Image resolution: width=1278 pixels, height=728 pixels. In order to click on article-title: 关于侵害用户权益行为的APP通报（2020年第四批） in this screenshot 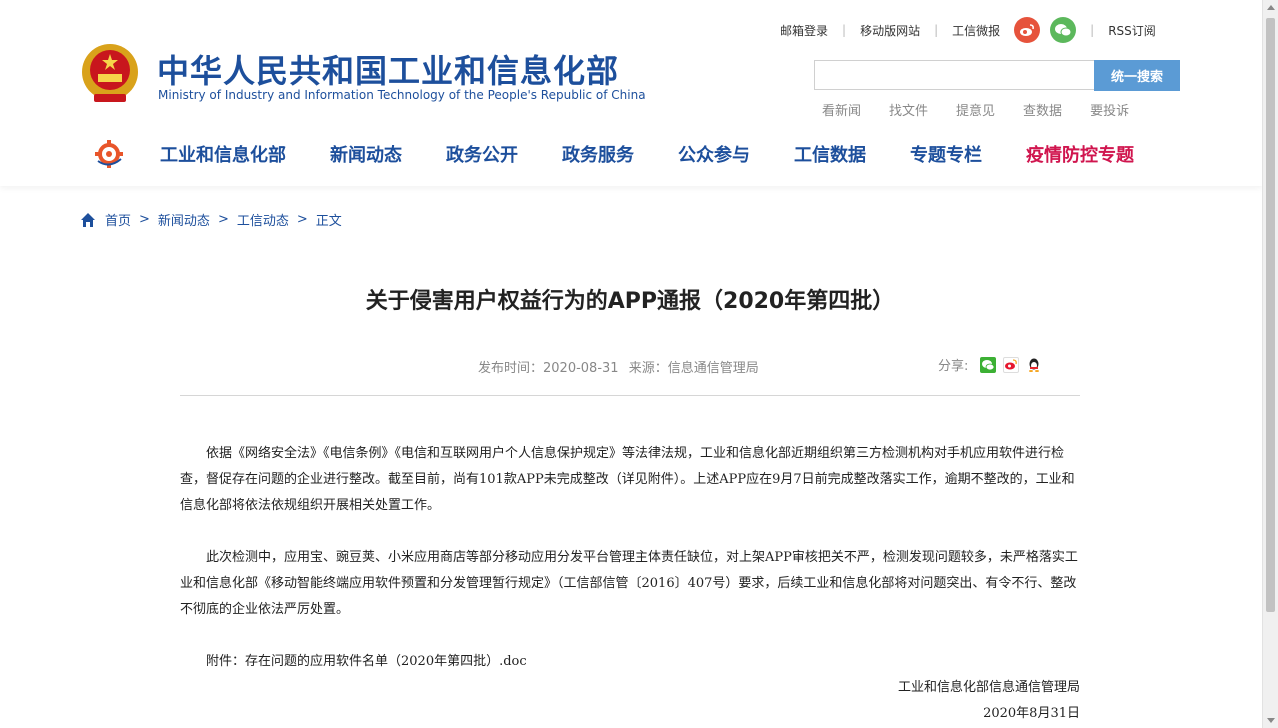, I will do `click(630, 301)`.